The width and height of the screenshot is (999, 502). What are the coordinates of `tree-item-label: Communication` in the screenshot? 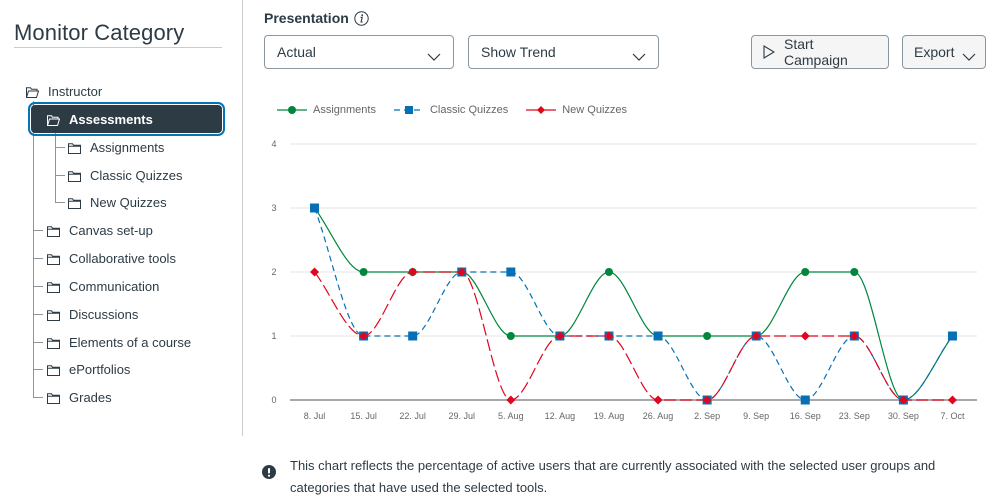 It's located at (114, 286).